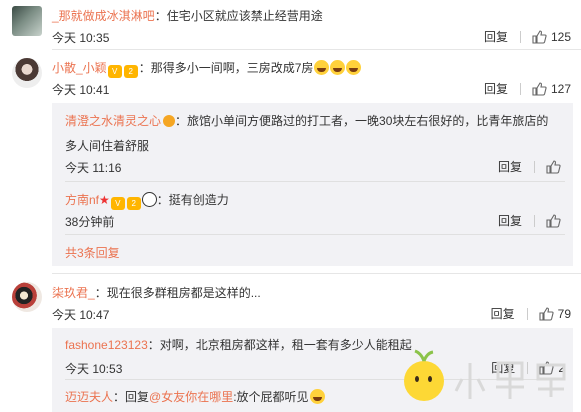  I want to click on comment-actions: 回复 125, so click(527, 36).